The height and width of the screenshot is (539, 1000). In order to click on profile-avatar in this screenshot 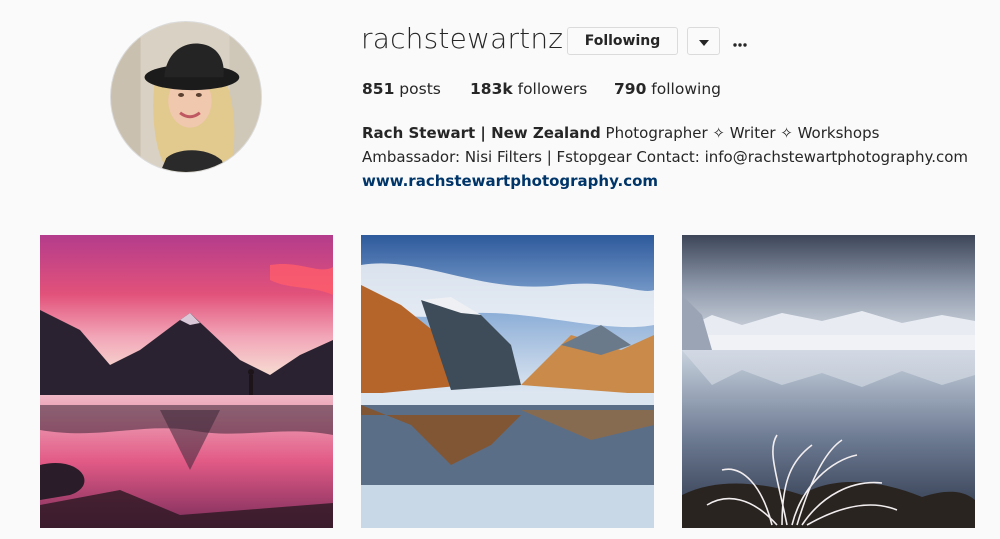, I will do `click(186, 97)`.